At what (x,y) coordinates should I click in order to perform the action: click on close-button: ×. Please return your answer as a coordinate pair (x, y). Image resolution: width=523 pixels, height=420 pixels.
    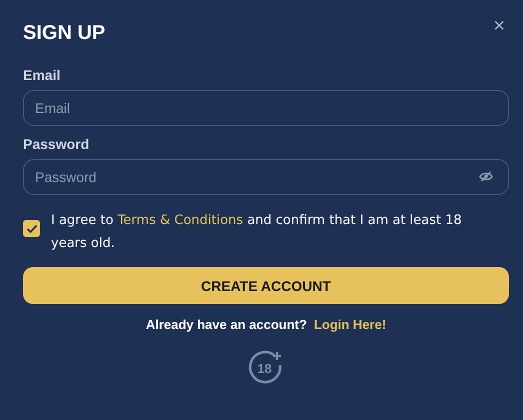
    Looking at the image, I should click on (499, 26).